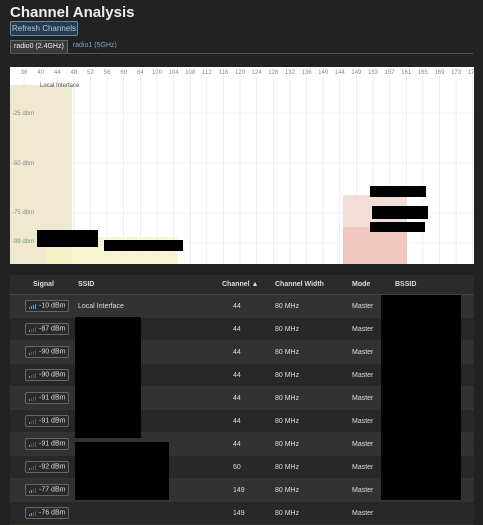 Image resolution: width=483 pixels, height=525 pixels. I want to click on tab-radio1: radio1 (5GHz), so click(95, 46).